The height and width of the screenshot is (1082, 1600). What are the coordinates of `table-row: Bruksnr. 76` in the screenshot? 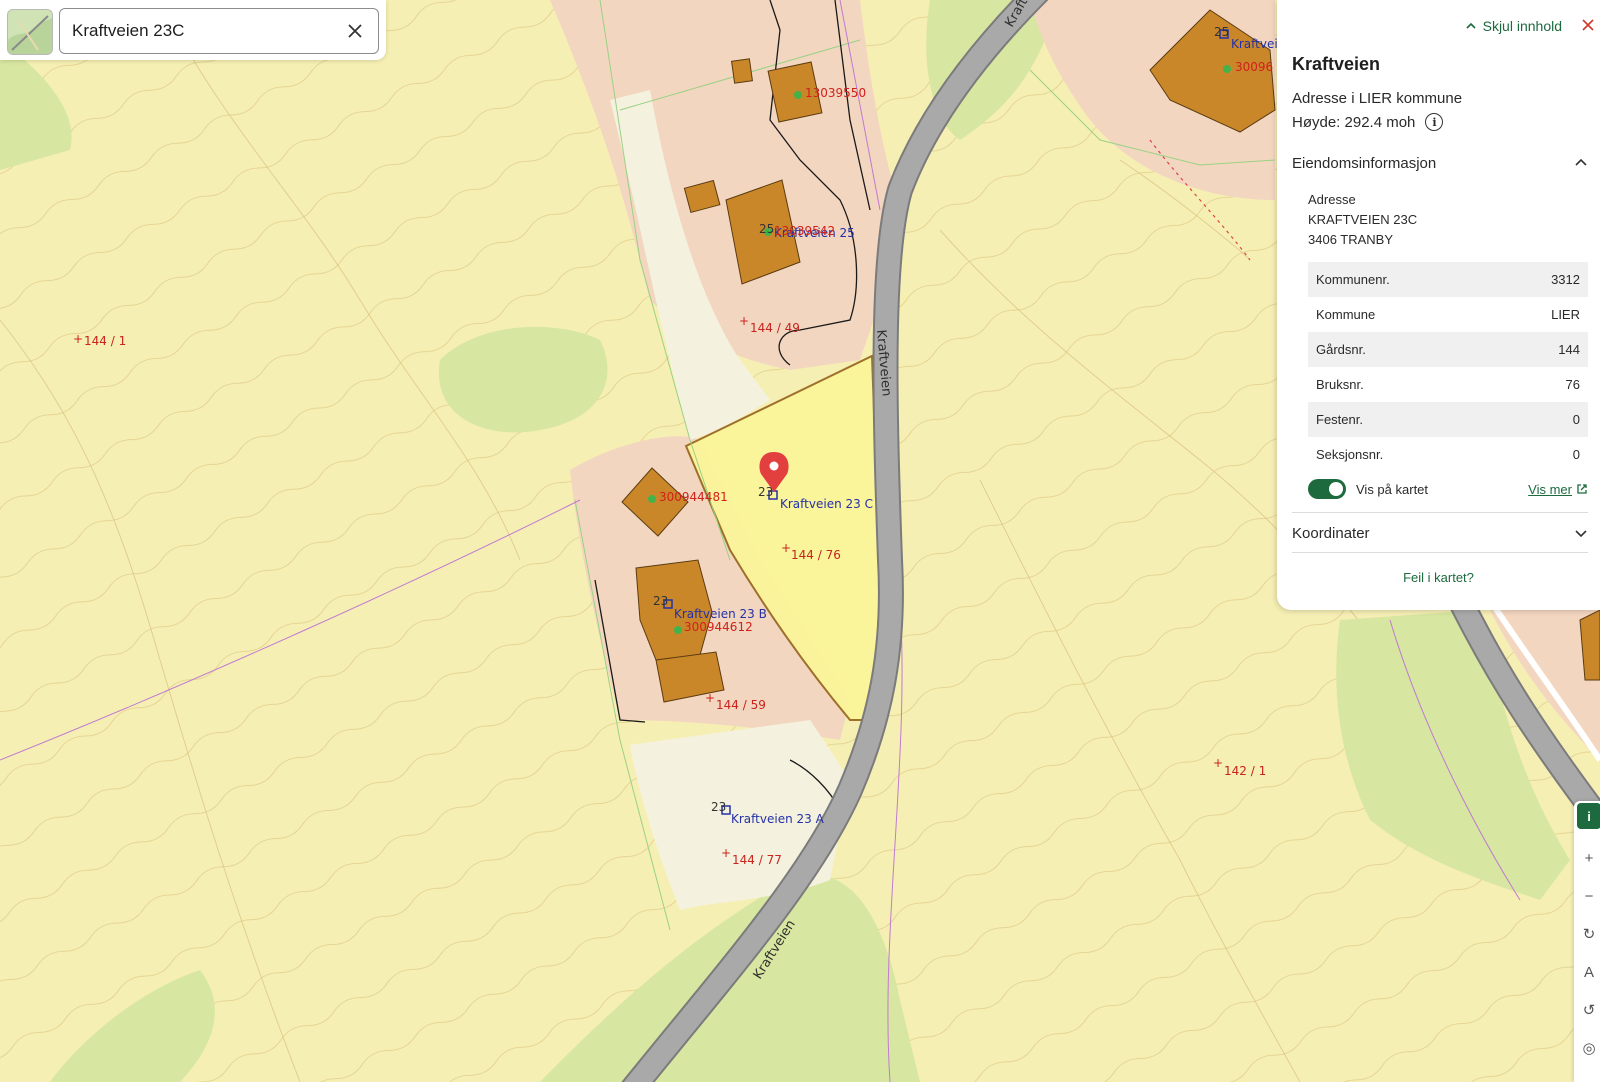 It's located at (1448, 384).